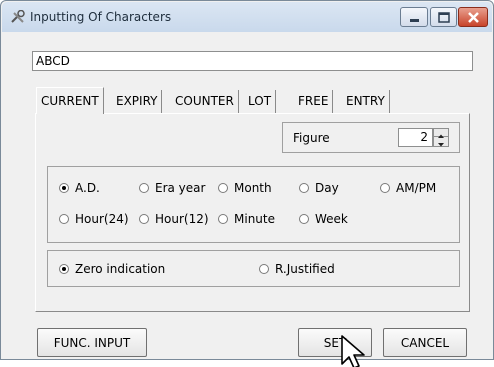 This screenshot has width=494, height=367. I want to click on radio-day: Day, so click(319, 188).